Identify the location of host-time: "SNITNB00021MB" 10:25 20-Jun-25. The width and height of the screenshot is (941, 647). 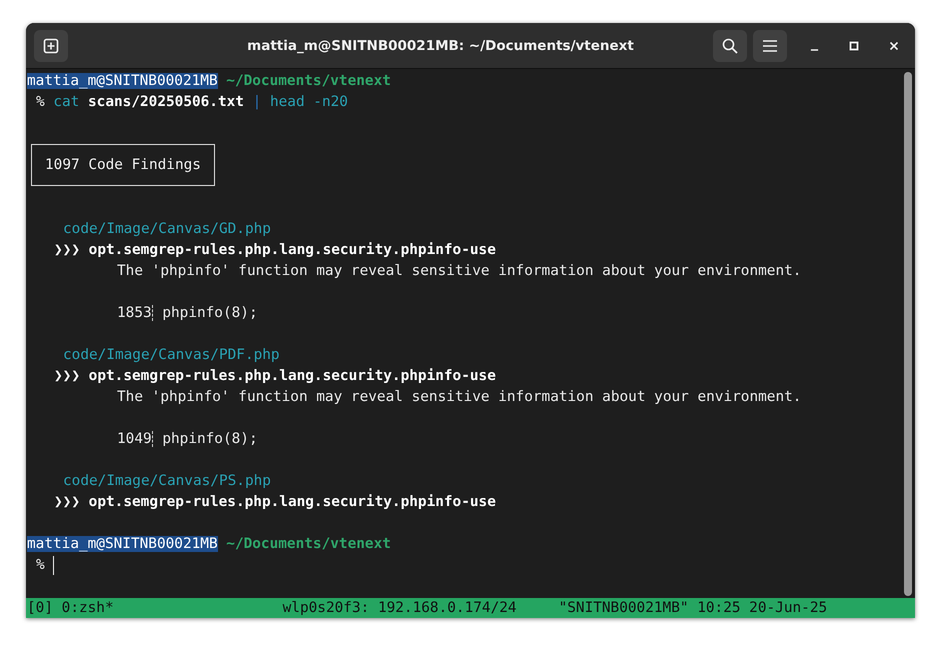
(693, 608).